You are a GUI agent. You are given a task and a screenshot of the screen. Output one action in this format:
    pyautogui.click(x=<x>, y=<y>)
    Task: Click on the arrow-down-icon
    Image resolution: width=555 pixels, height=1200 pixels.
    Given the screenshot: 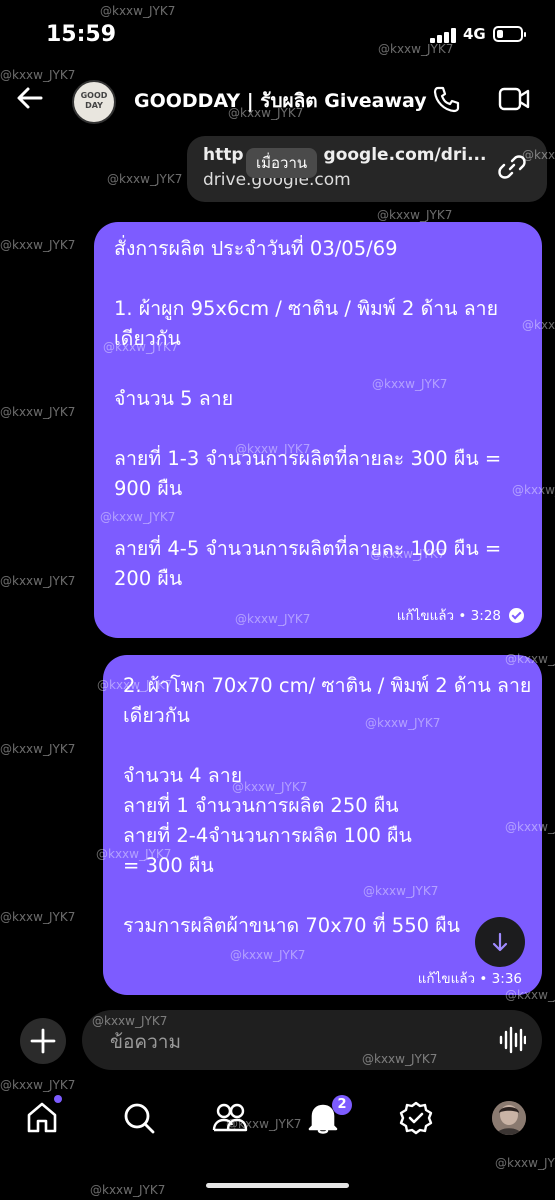 What is the action you would take?
    pyautogui.click(x=500, y=942)
    